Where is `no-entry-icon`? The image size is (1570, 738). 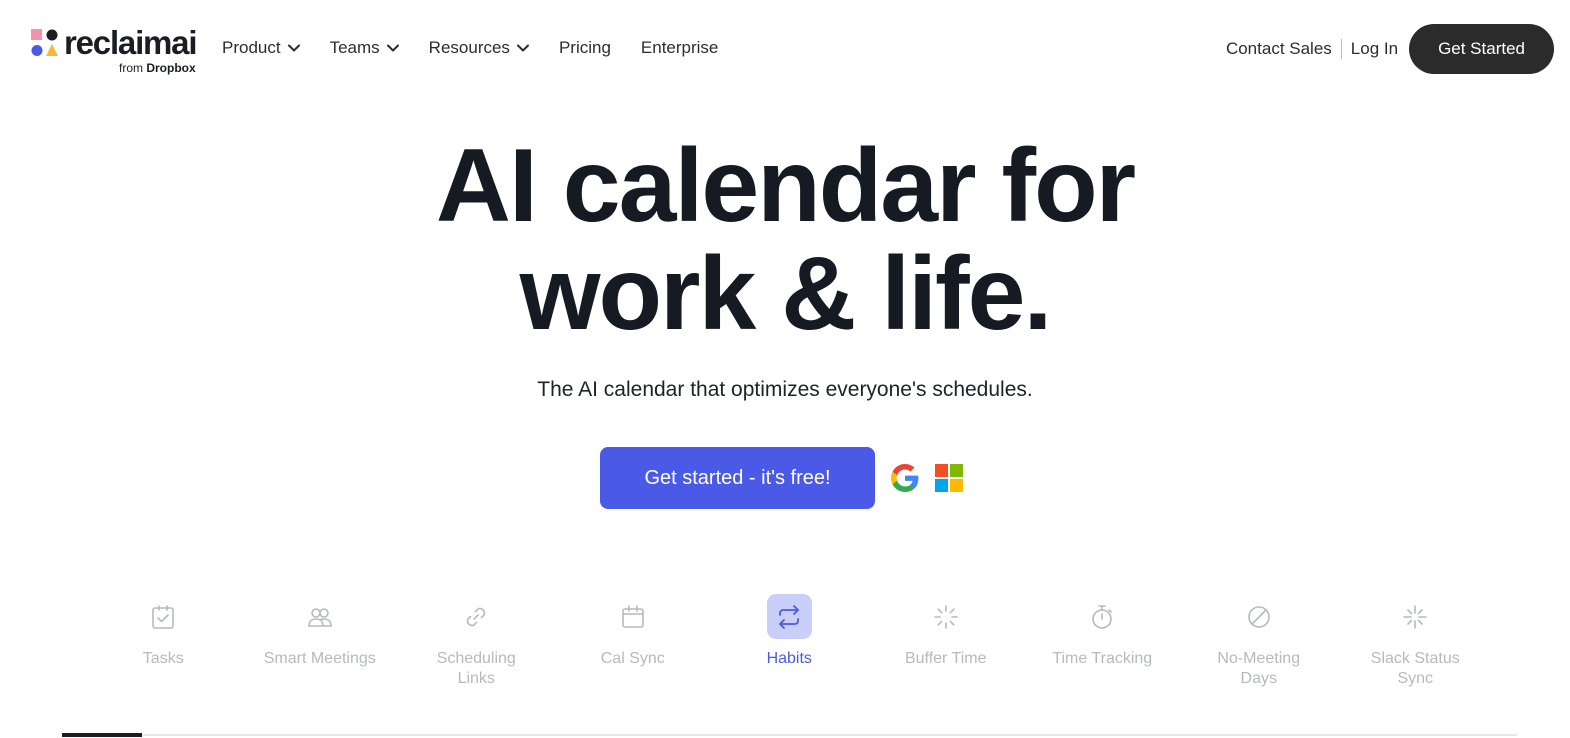
no-entry-icon is located at coordinates (1258, 616).